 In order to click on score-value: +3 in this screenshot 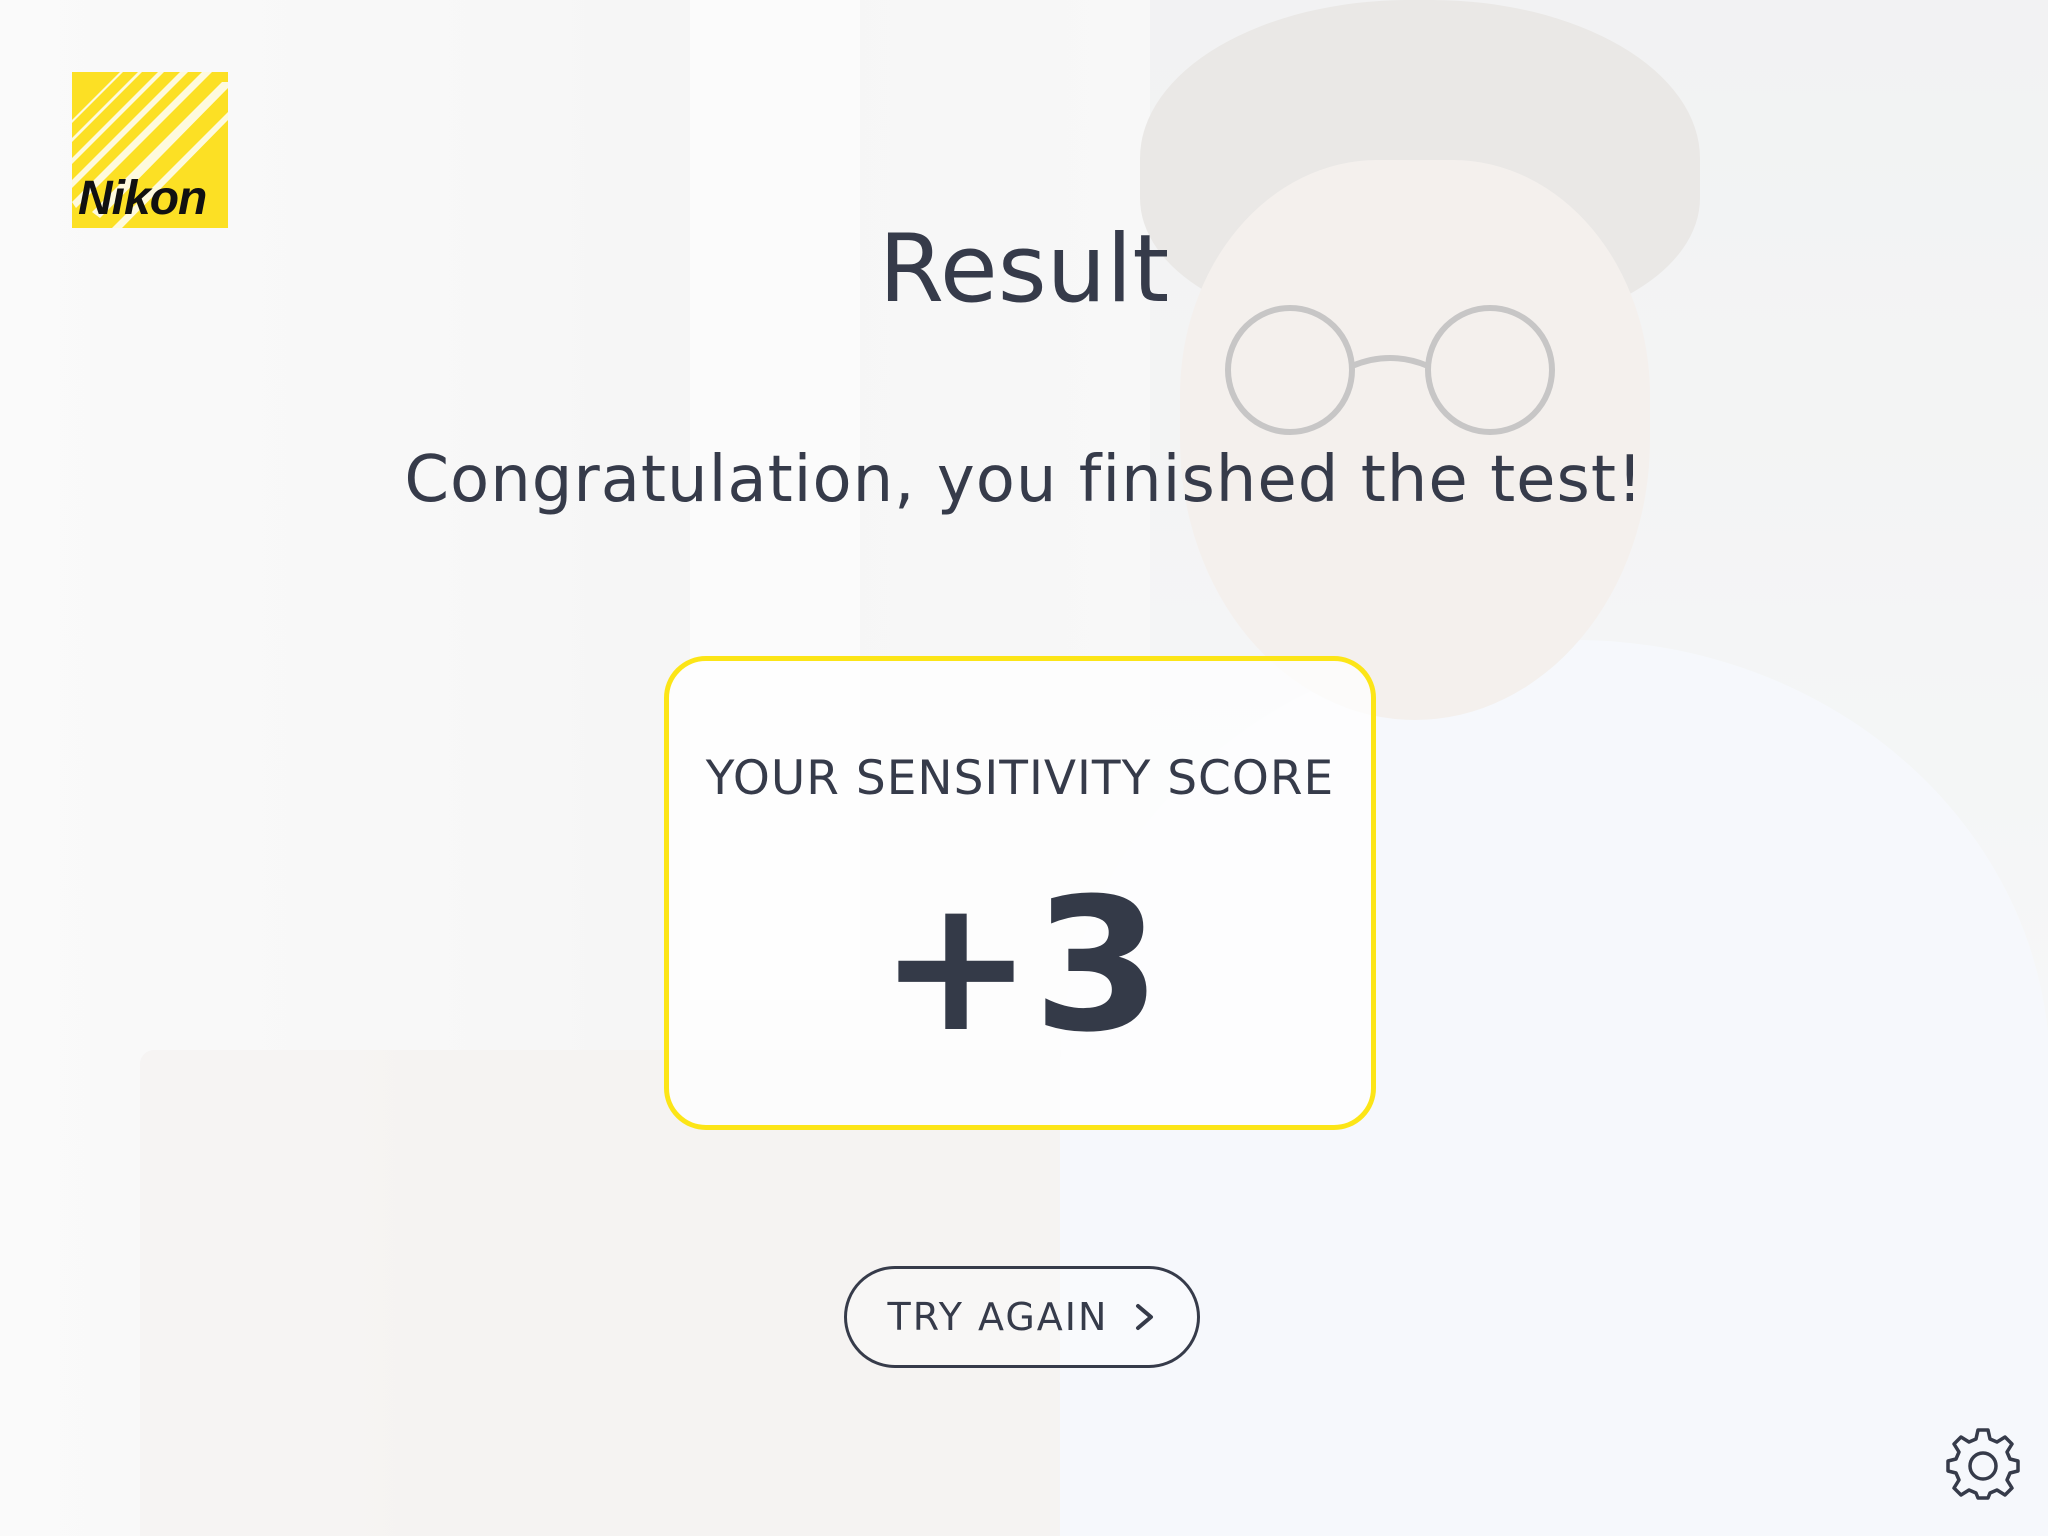, I will do `click(1020, 966)`.